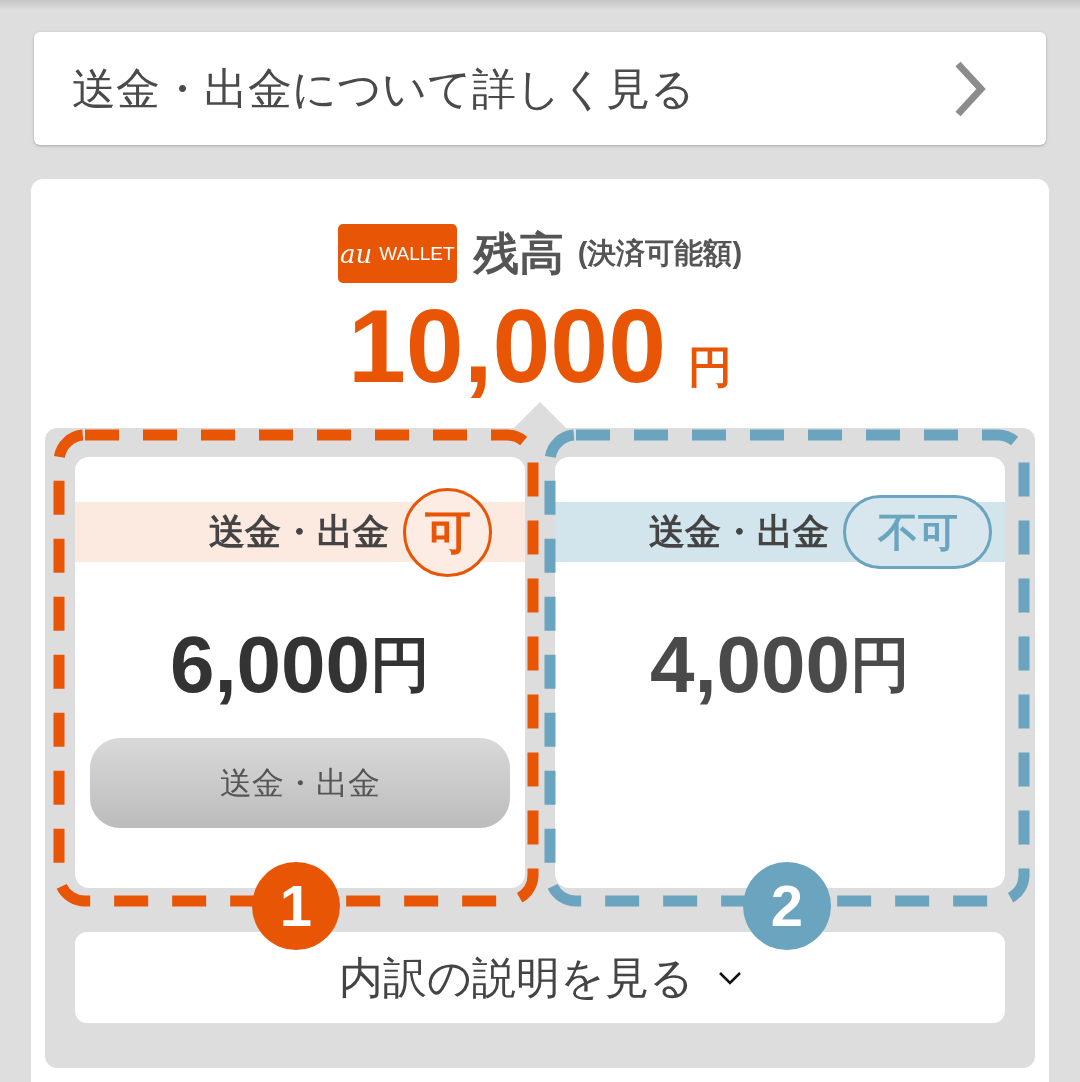 The width and height of the screenshot is (1080, 1082). Describe the element at coordinates (970, 88) in the screenshot. I see `chevron-right-icon` at that location.